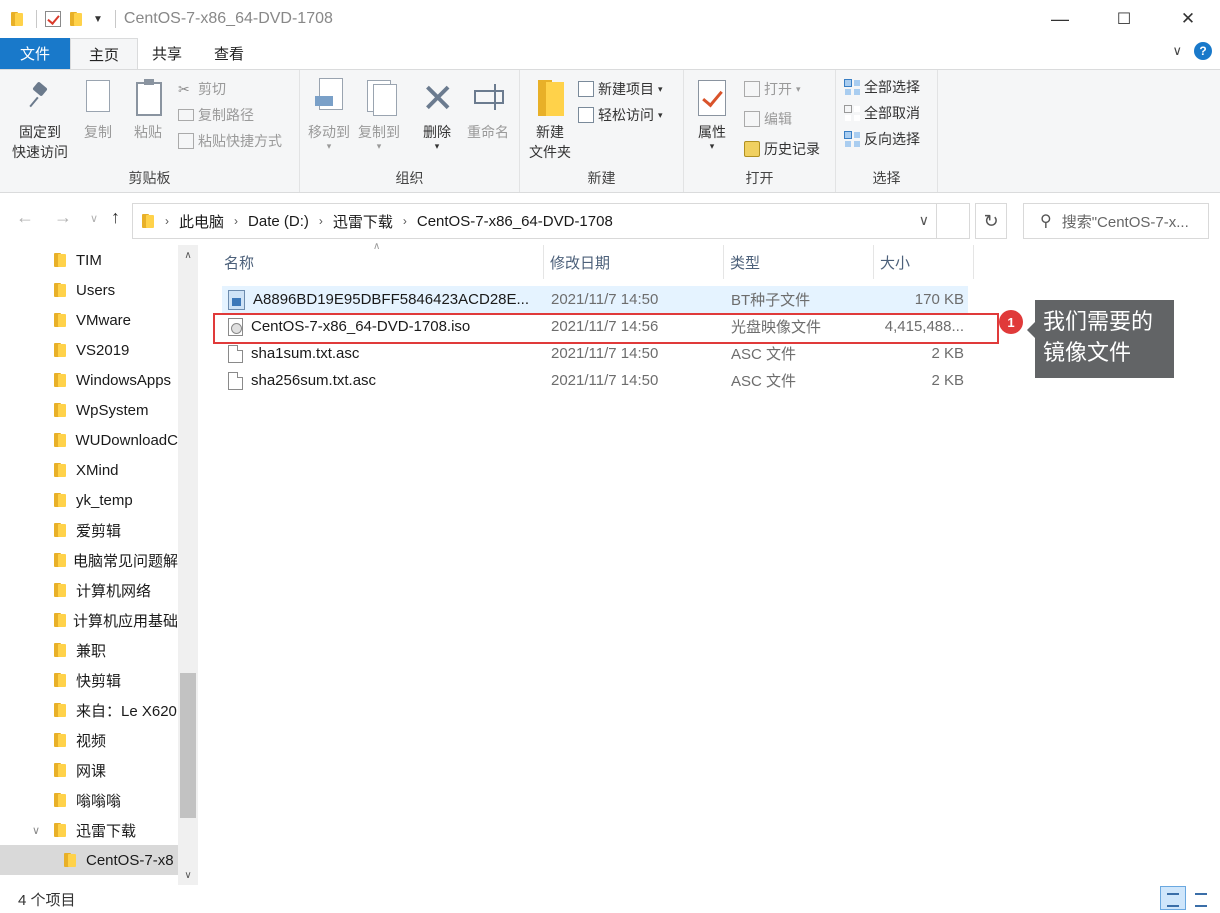 Image resolution: width=1220 pixels, height=913 pixels. I want to click on open-label: 打开, so click(778, 89).